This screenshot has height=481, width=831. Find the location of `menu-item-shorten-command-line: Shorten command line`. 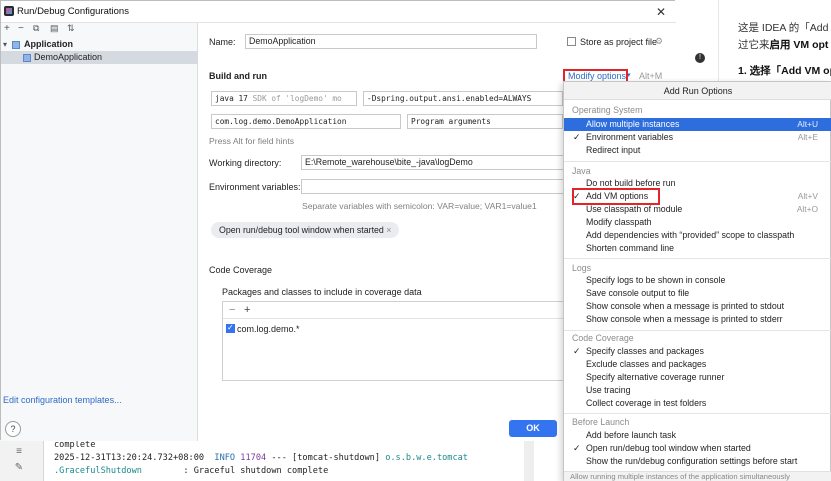

menu-item-shorten-command-line: Shorten command line is located at coordinates (697, 248).